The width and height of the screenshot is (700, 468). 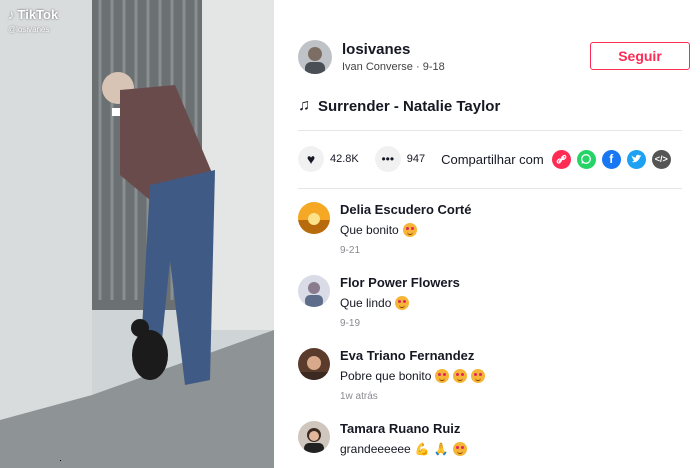 What do you see at coordinates (640, 56) in the screenshot?
I see `follow-button: Seguir` at bounding box center [640, 56].